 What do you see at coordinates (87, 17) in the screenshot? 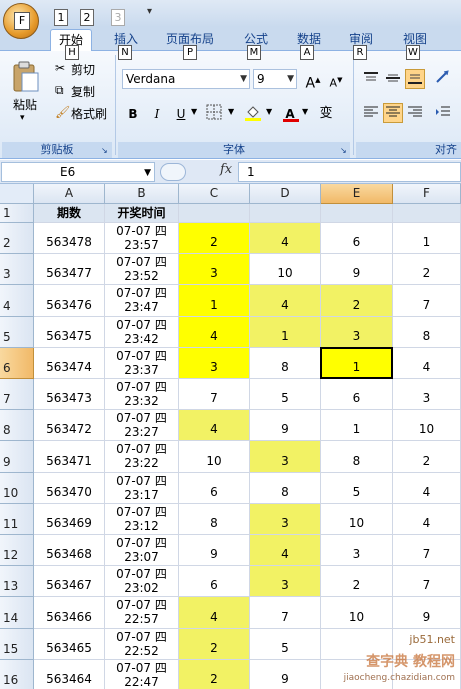
I see `quick-access-undo-key: 2` at bounding box center [87, 17].